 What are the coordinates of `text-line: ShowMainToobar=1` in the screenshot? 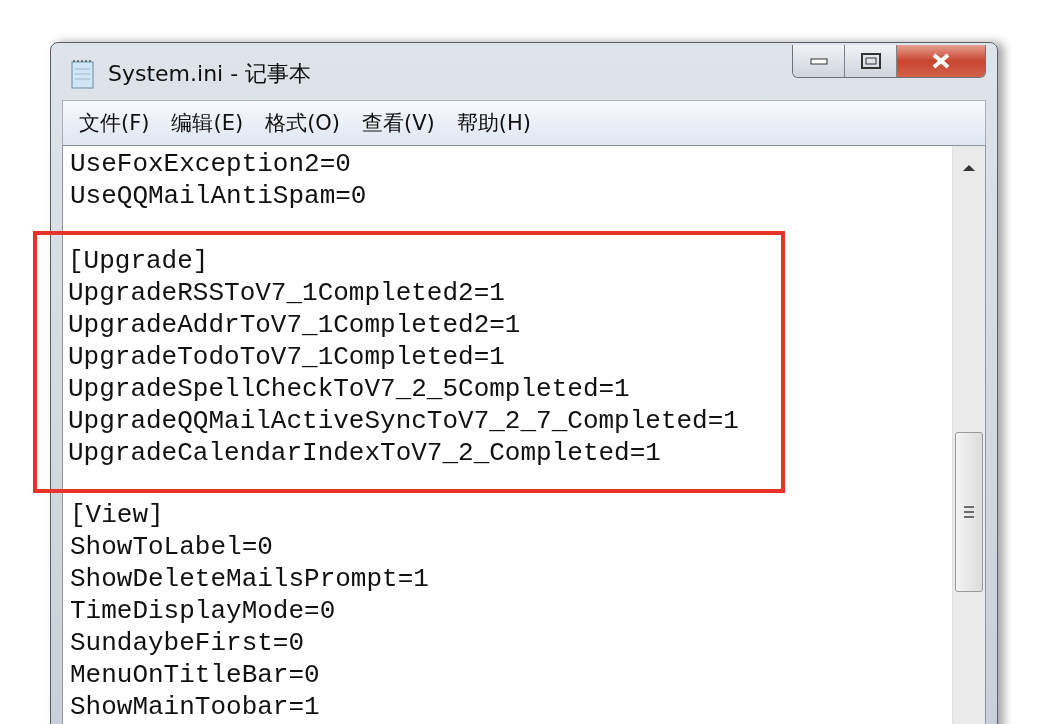 It's located at (195, 707).